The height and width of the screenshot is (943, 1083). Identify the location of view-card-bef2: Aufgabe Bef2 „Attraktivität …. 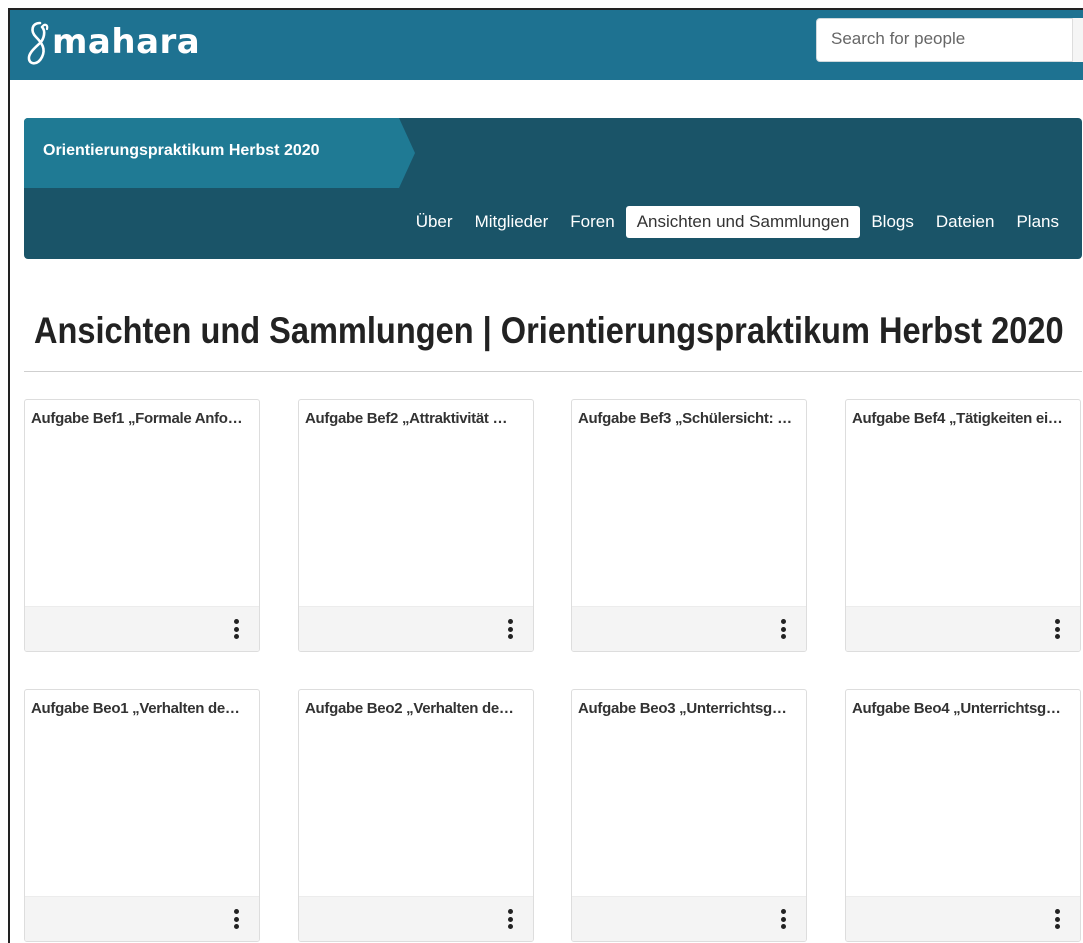
(416, 525).